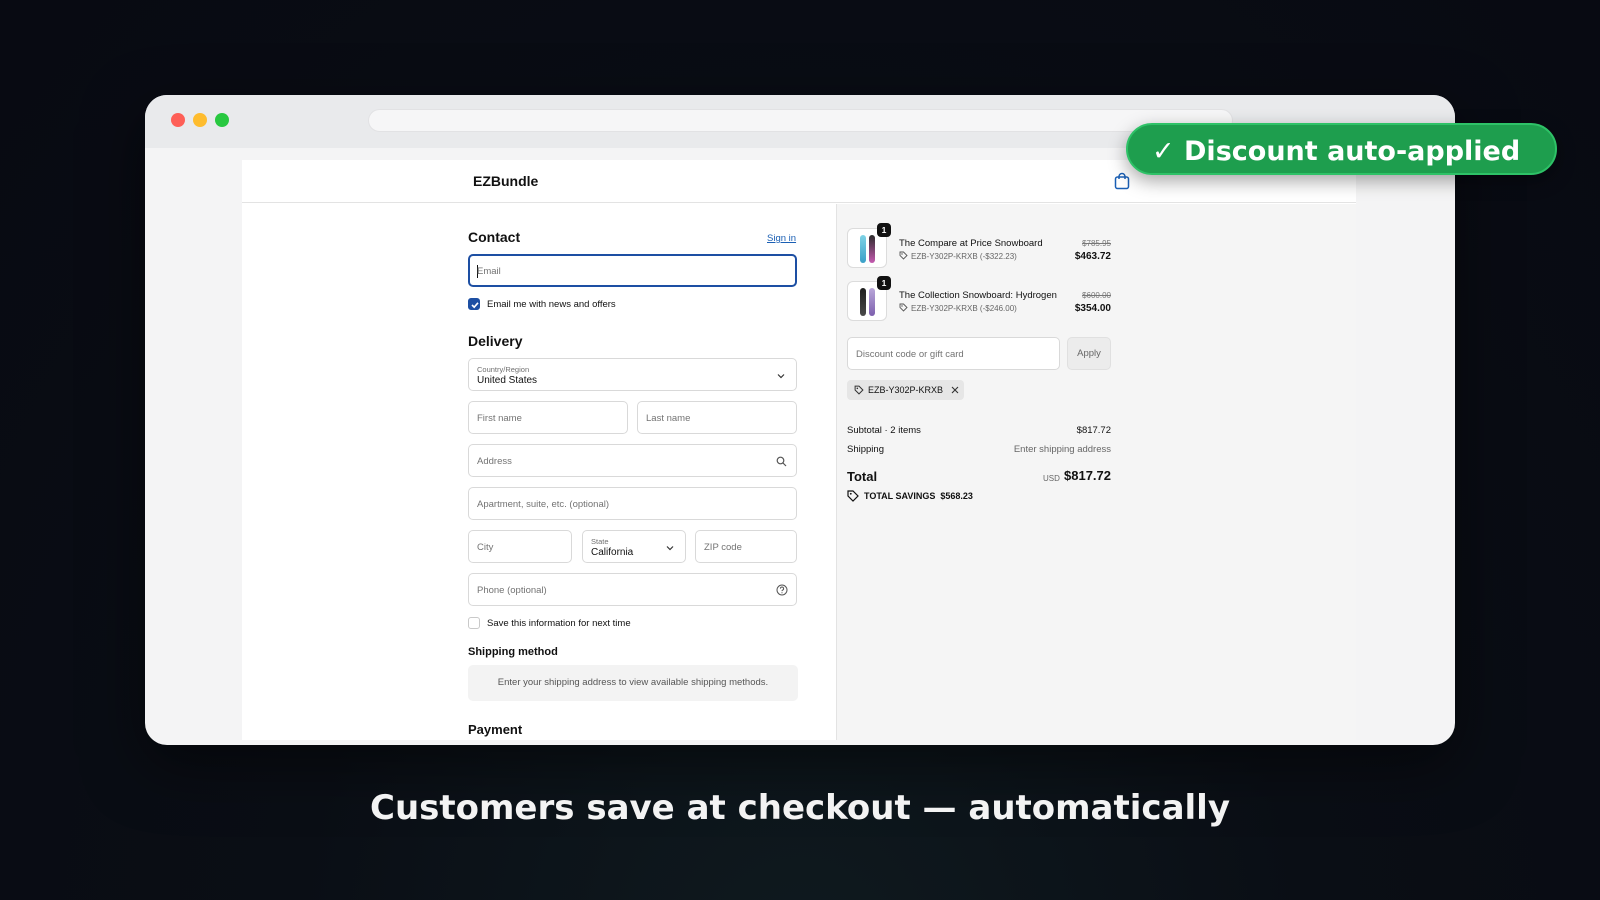  Describe the element at coordinates (494, 461) in the screenshot. I see `address-placeholder: Address` at that location.